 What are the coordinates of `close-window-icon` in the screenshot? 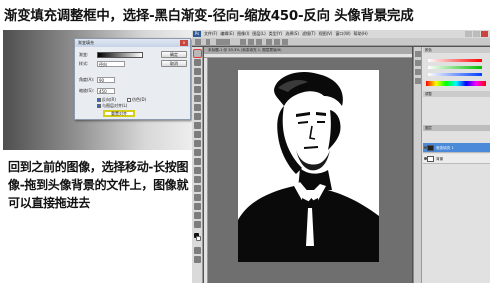 It's located at (484, 34).